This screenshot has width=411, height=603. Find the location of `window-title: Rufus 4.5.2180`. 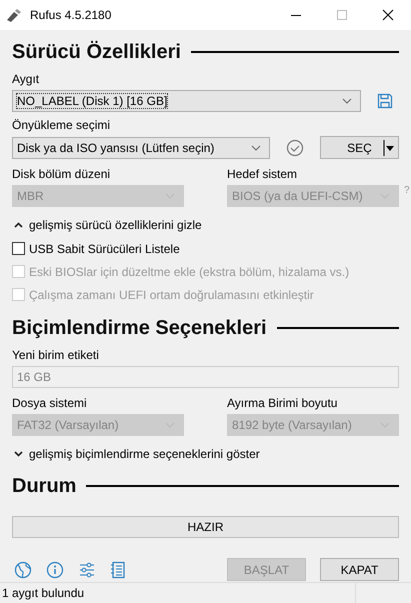

window-title: Rufus 4.5.2180 is located at coordinates (71, 15).